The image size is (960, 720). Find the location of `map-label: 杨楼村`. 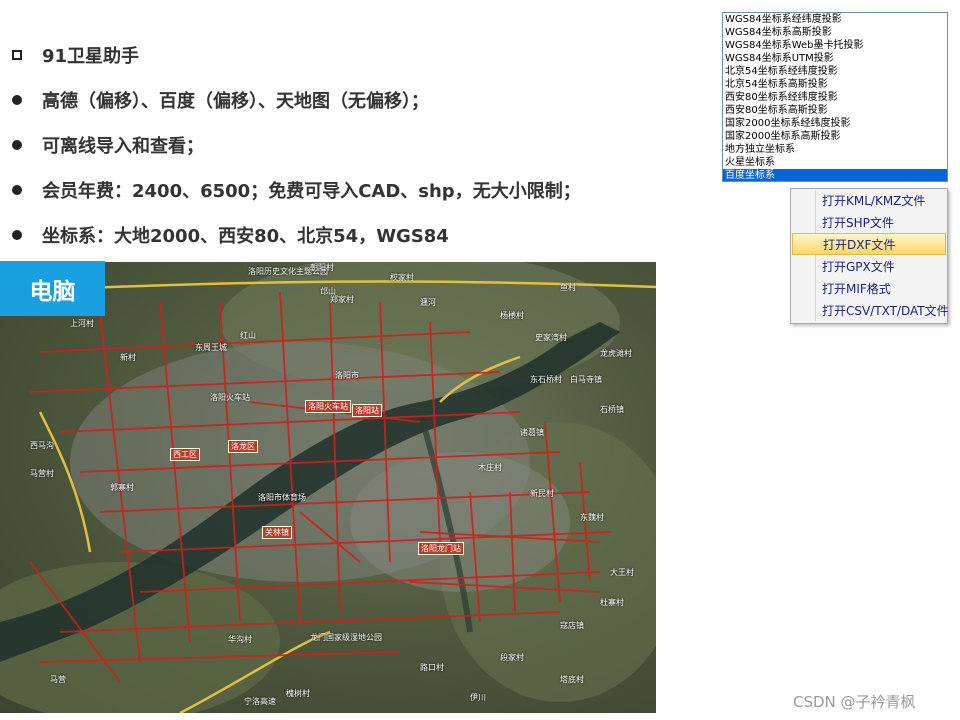

map-label: 杨楼村 is located at coordinates (512, 315).